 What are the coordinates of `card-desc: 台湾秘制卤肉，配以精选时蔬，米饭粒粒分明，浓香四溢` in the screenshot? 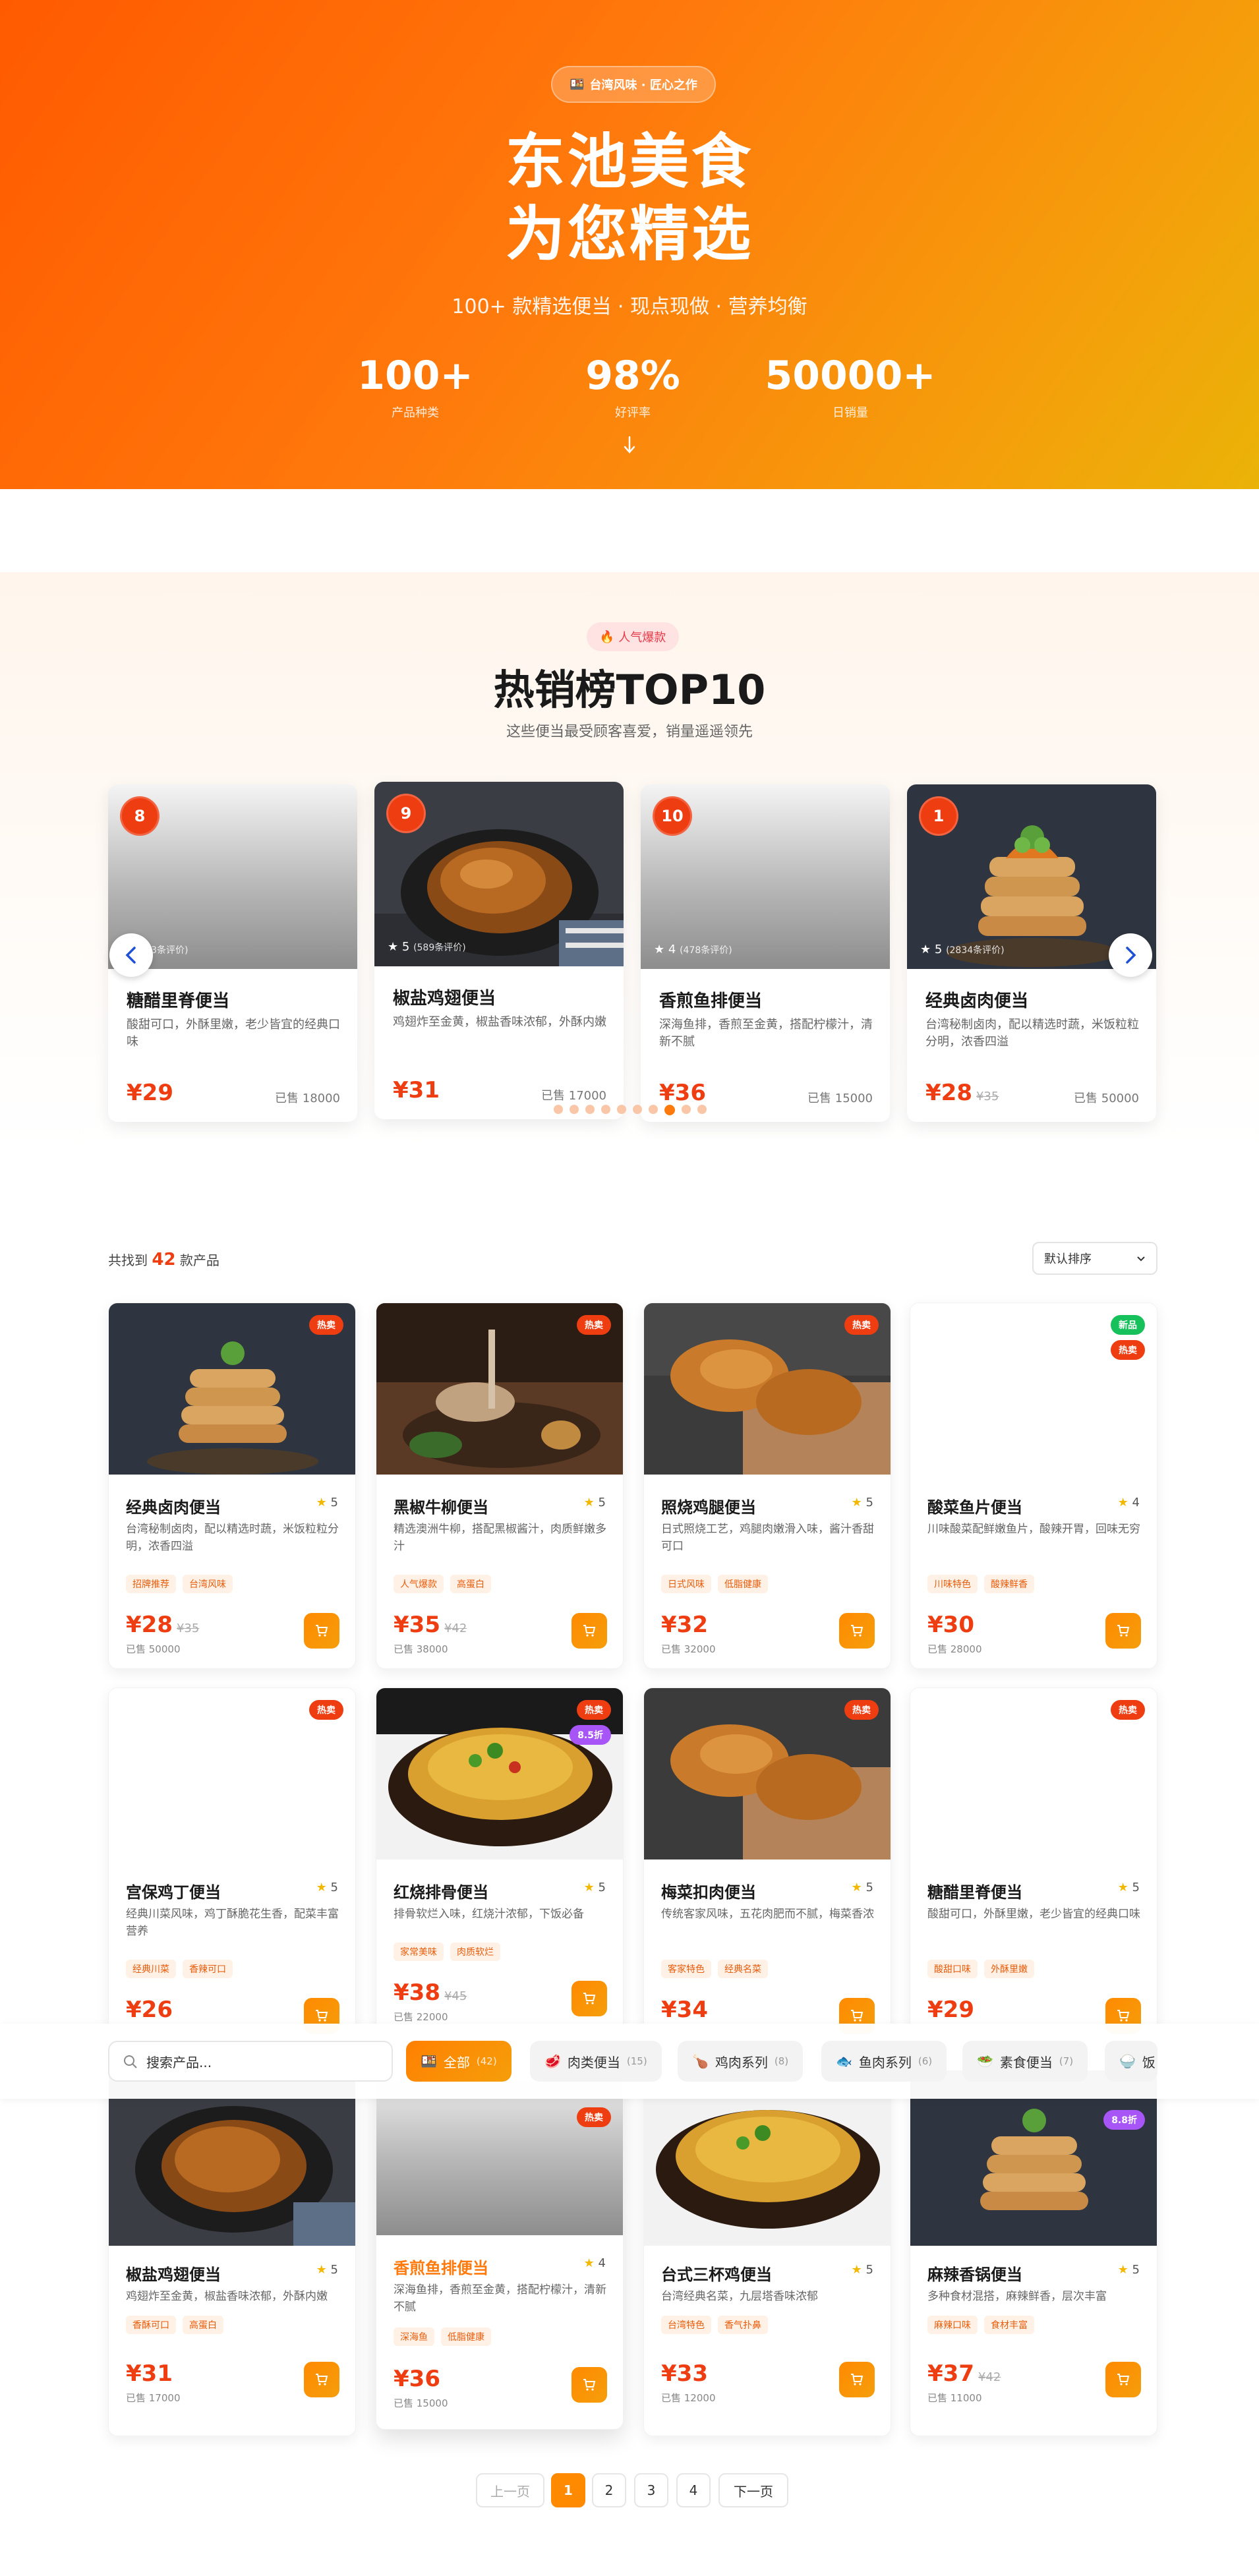 It's located at (1032, 1033).